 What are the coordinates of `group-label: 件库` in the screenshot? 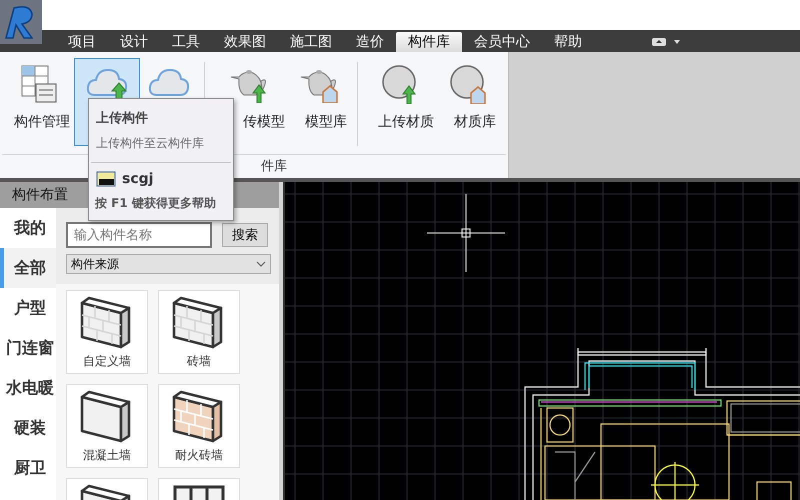 It's located at (273, 167).